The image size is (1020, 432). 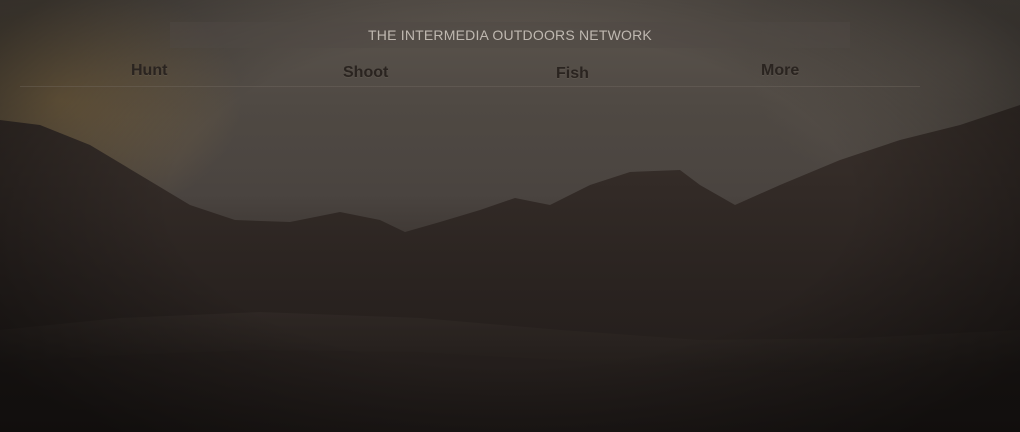 I want to click on main-nav: Hunt Shoot Fish More, so click(x=470, y=71).